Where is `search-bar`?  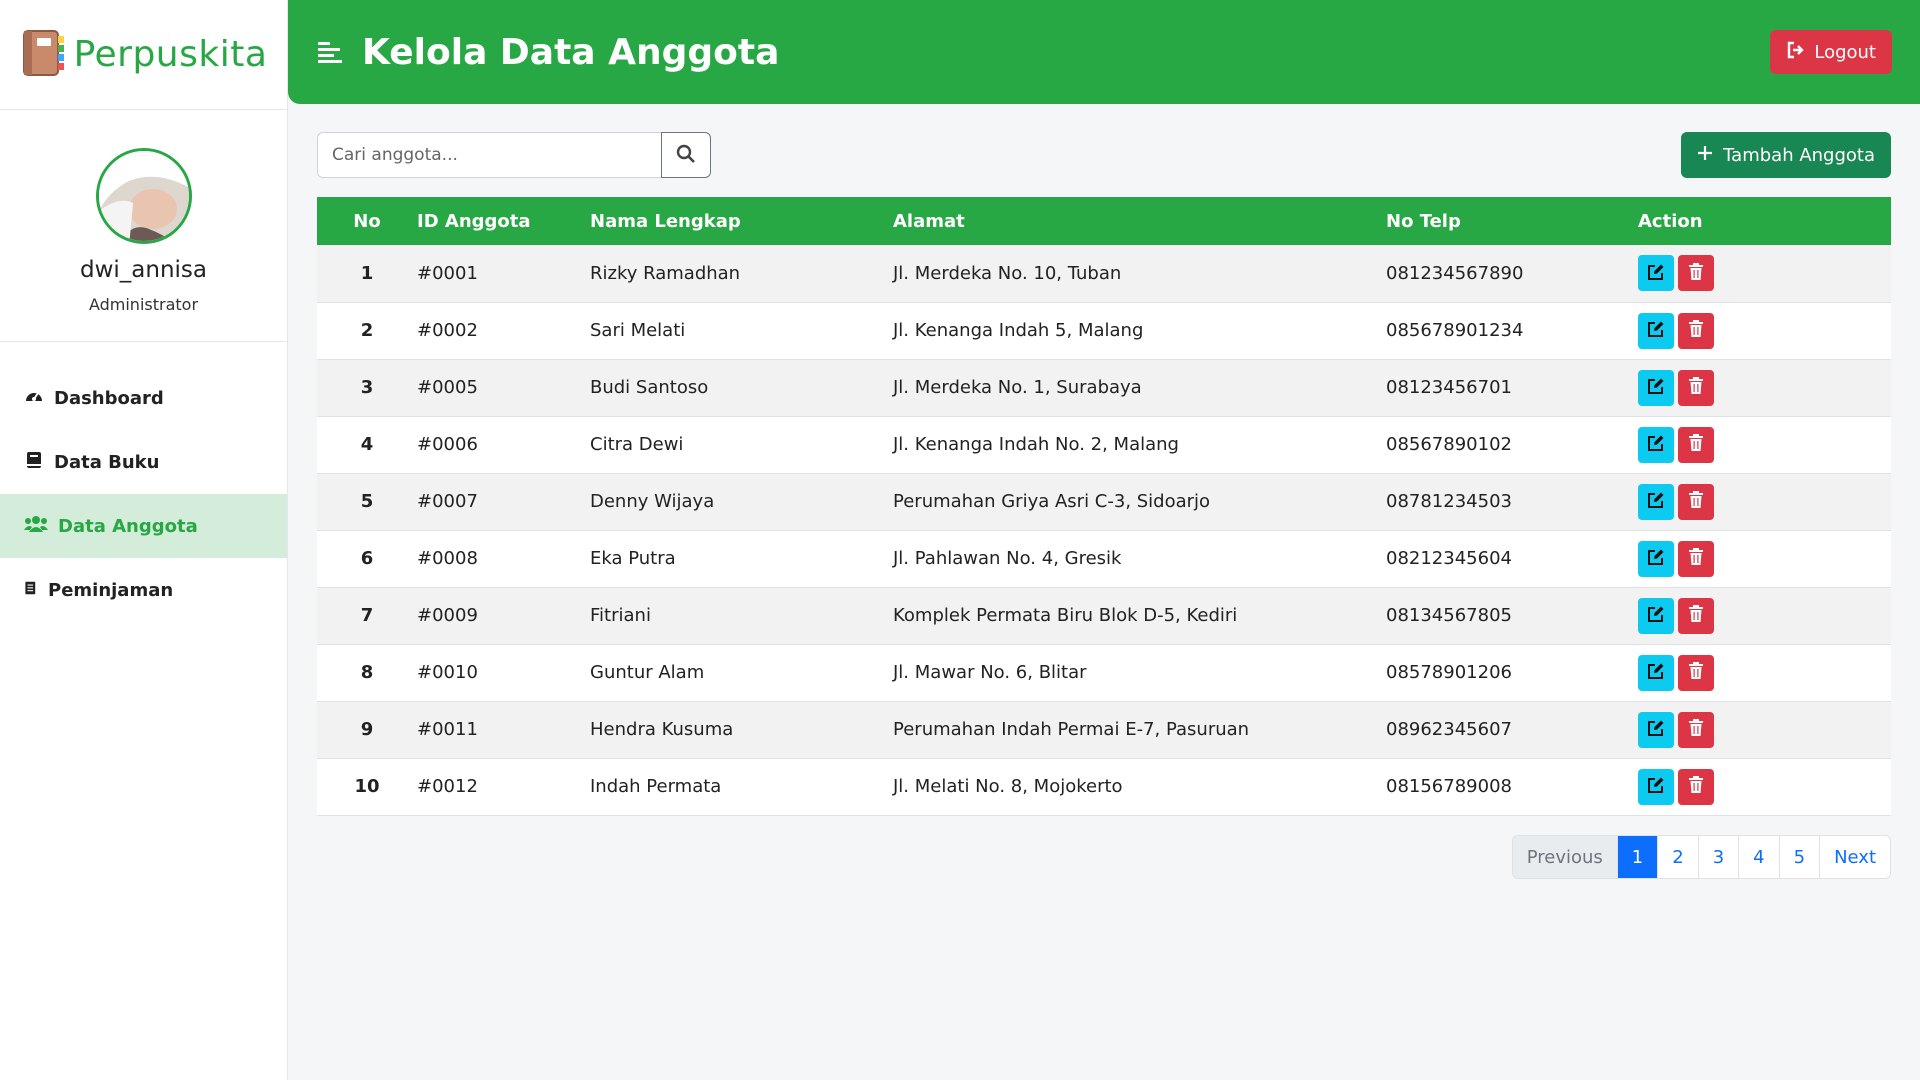
search-bar is located at coordinates (514, 155).